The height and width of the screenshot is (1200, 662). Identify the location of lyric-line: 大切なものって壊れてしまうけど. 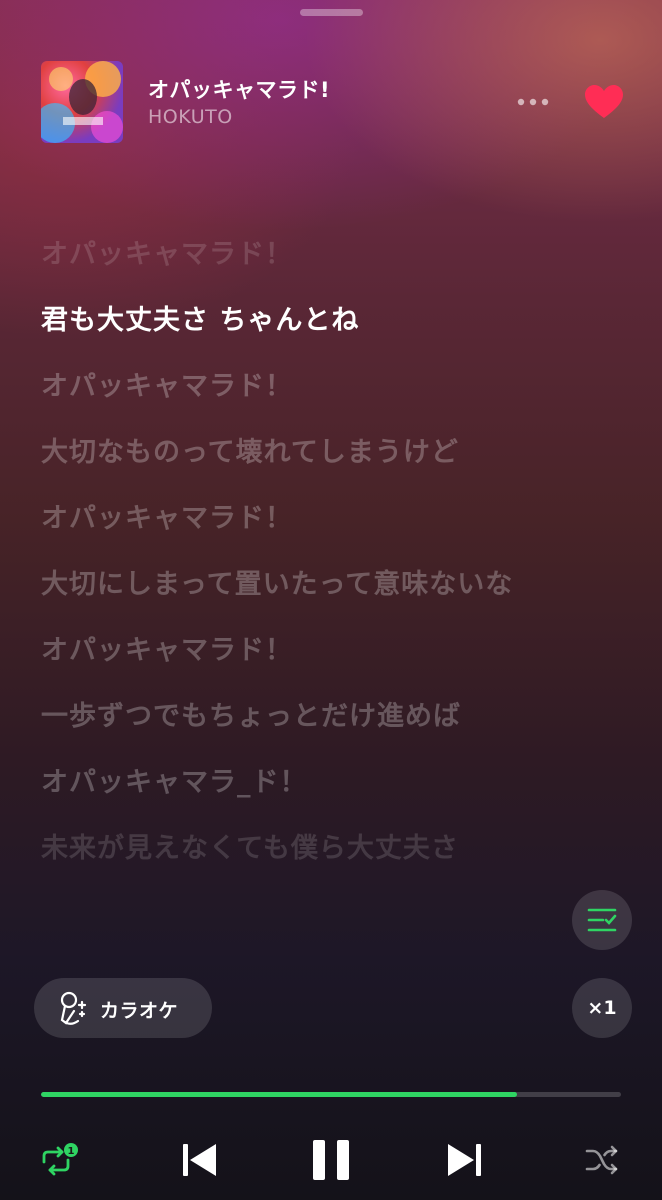
(291, 452).